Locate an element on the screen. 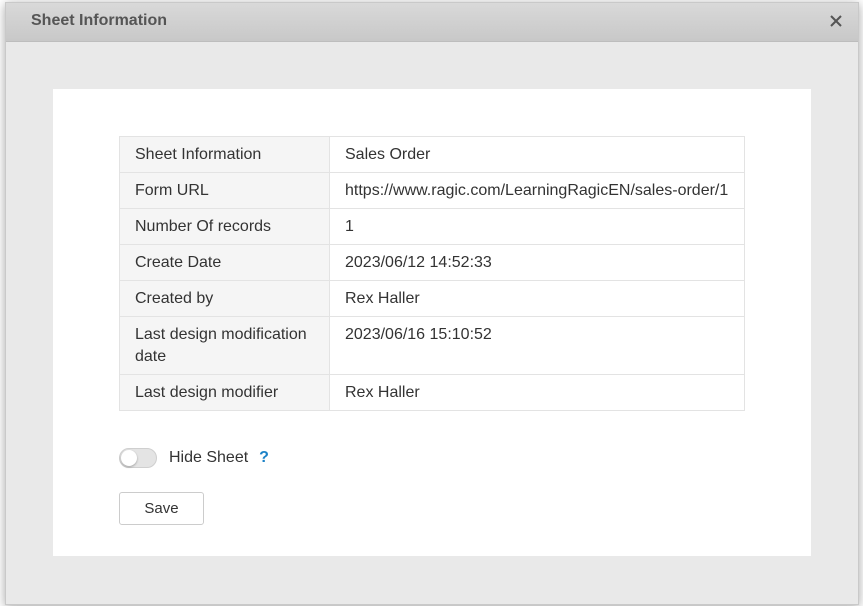 Image resolution: width=863 pixels, height=606 pixels. toggle-knob is located at coordinates (129, 458).